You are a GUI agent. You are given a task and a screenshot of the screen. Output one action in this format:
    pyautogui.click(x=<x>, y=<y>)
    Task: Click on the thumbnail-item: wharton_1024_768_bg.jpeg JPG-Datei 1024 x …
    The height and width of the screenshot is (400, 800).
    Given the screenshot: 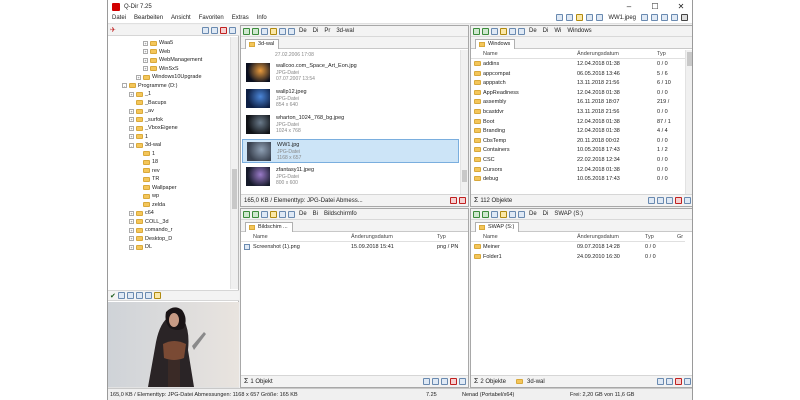 What is the action you would take?
    pyautogui.click(x=350, y=125)
    